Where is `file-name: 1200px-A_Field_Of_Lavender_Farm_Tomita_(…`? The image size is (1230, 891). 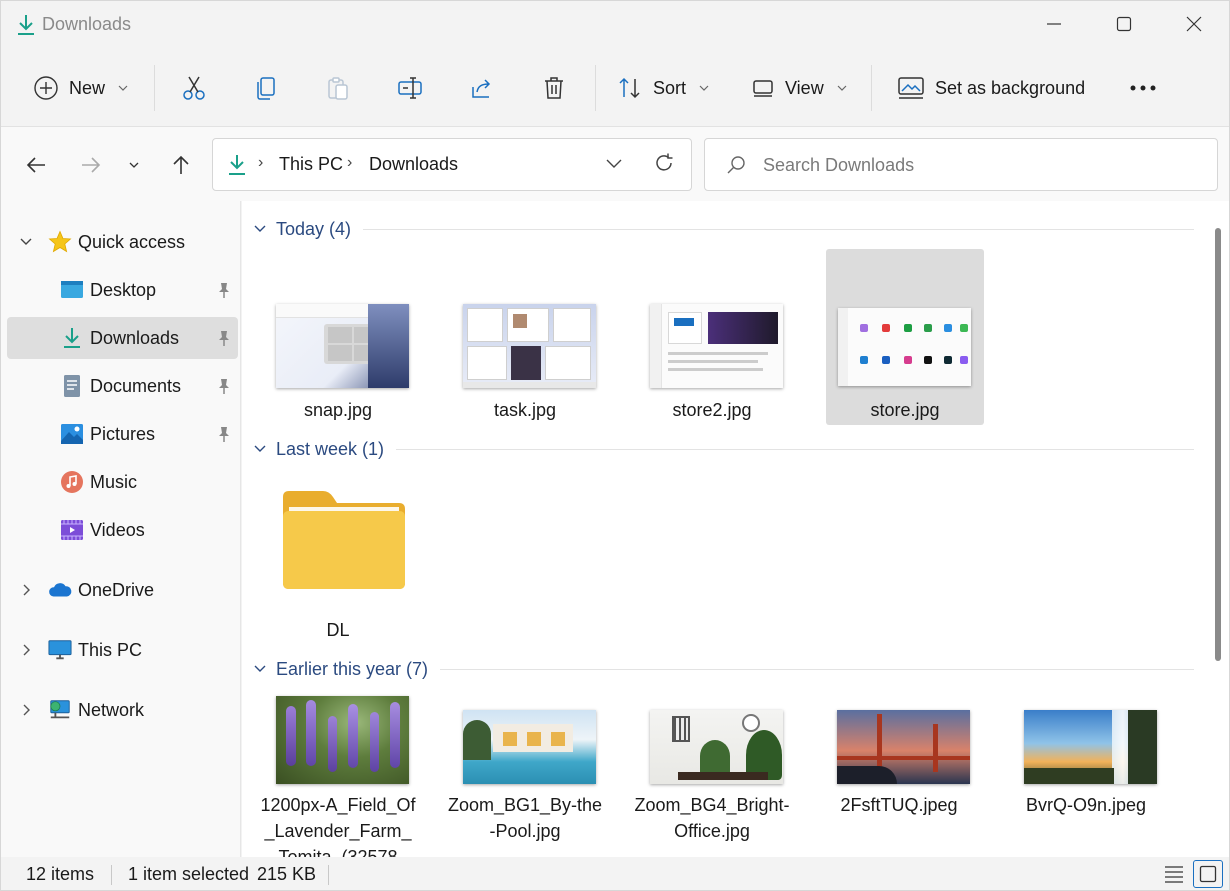
file-name: 1200px-A_Field_Of_Lavender_Farm_Tomita_(… is located at coordinates (338, 826).